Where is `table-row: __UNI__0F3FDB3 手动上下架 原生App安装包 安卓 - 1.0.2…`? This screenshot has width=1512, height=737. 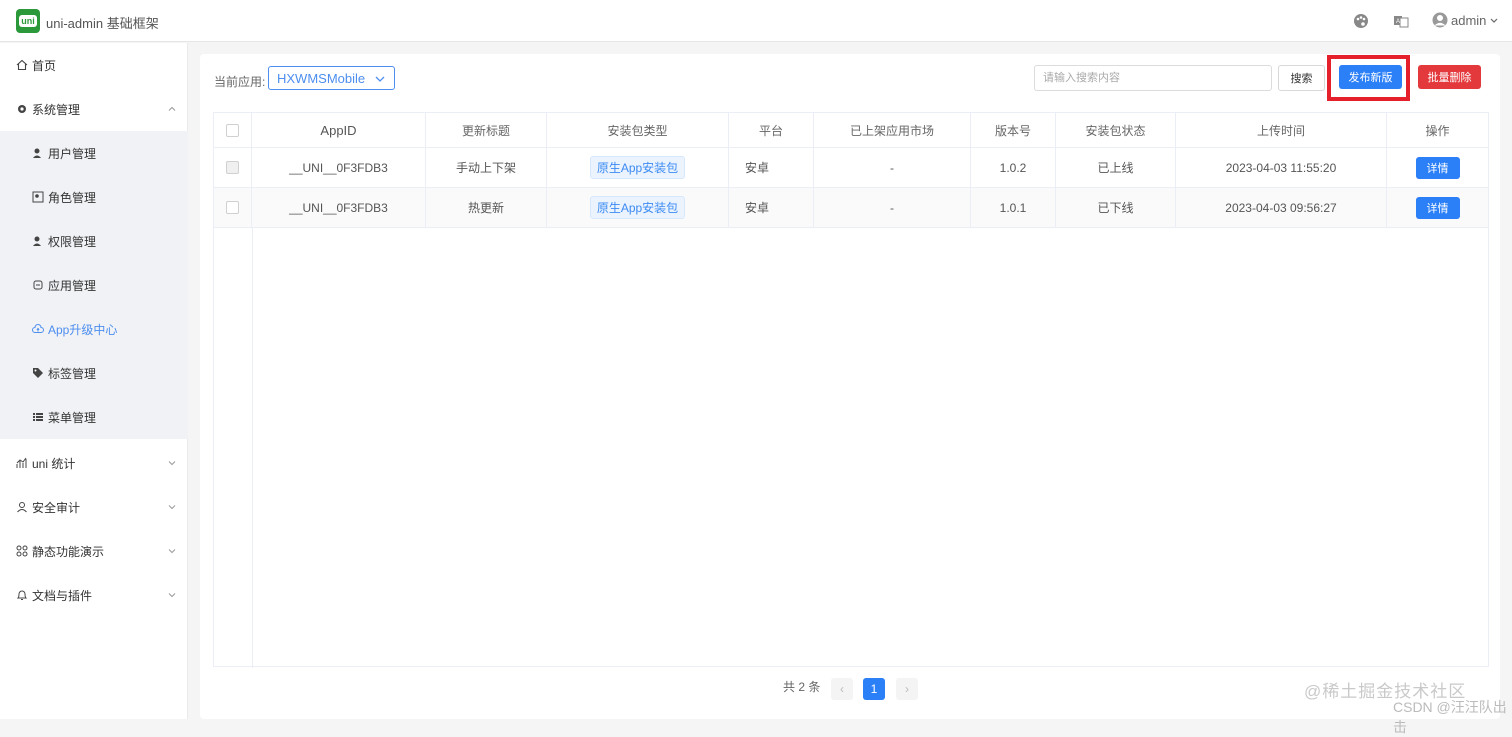
table-row: __UNI__0F3FDB3 手动上下架 原生App安装包 安卓 - 1.0.2… is located at coordinates (851, 168).